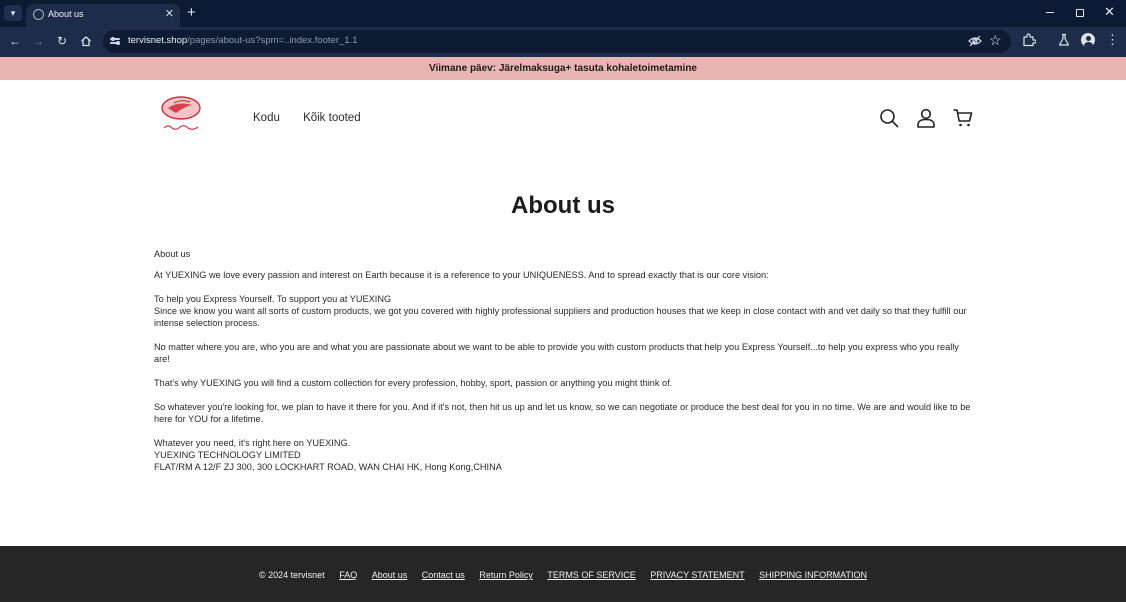 The width and height of the screenshot is (1126, 602). I want to click on close-window-icon: ✕, so click(1109, 12).